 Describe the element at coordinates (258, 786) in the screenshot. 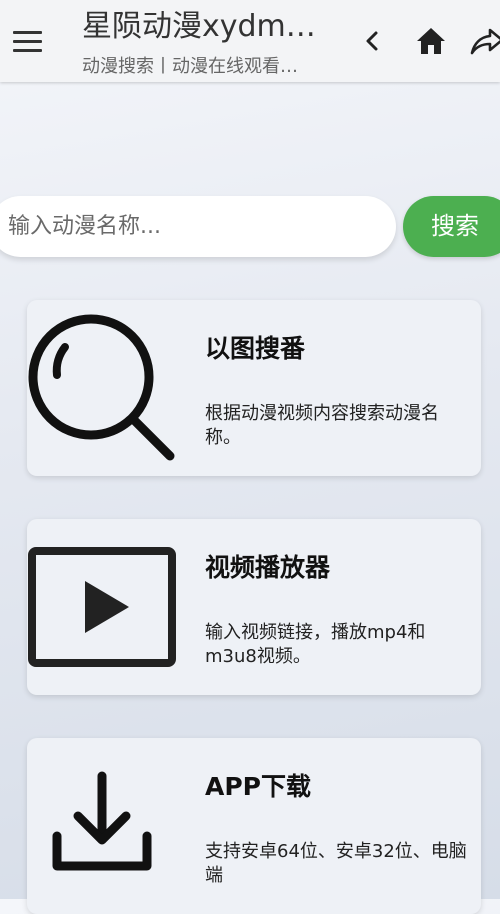

I see `card-title: APP下载` at that location.